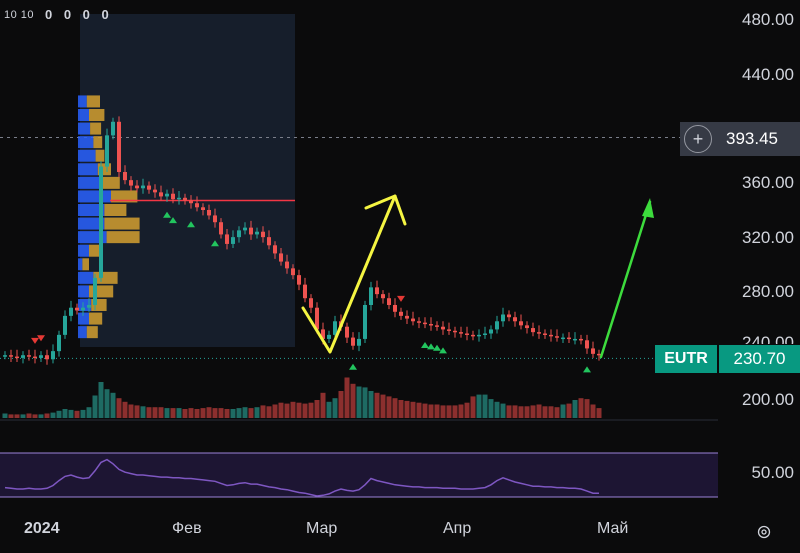  What do you see at coordinates (740, 139) in the screenshot?
I see `crosshair-price-badge: + 393.45` at bounding box center [740, 139].